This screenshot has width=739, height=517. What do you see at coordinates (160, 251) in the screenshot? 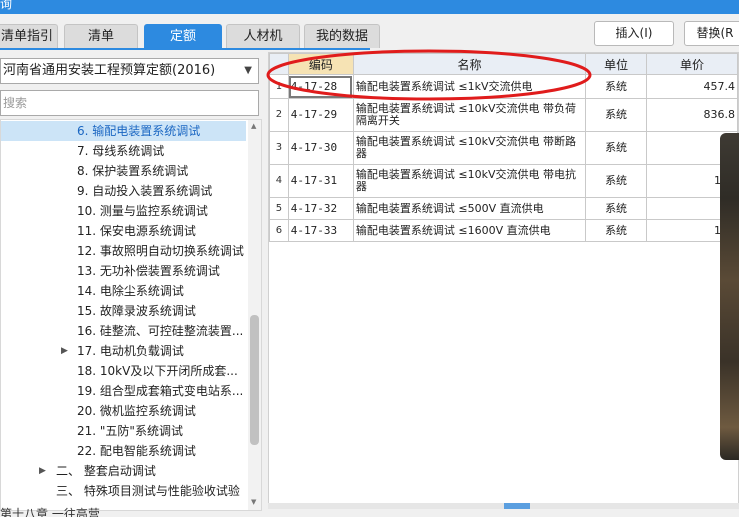
I see `tree-item-label: 12. 事故照明自动切换系统调试` at bounding box center [160, 251].